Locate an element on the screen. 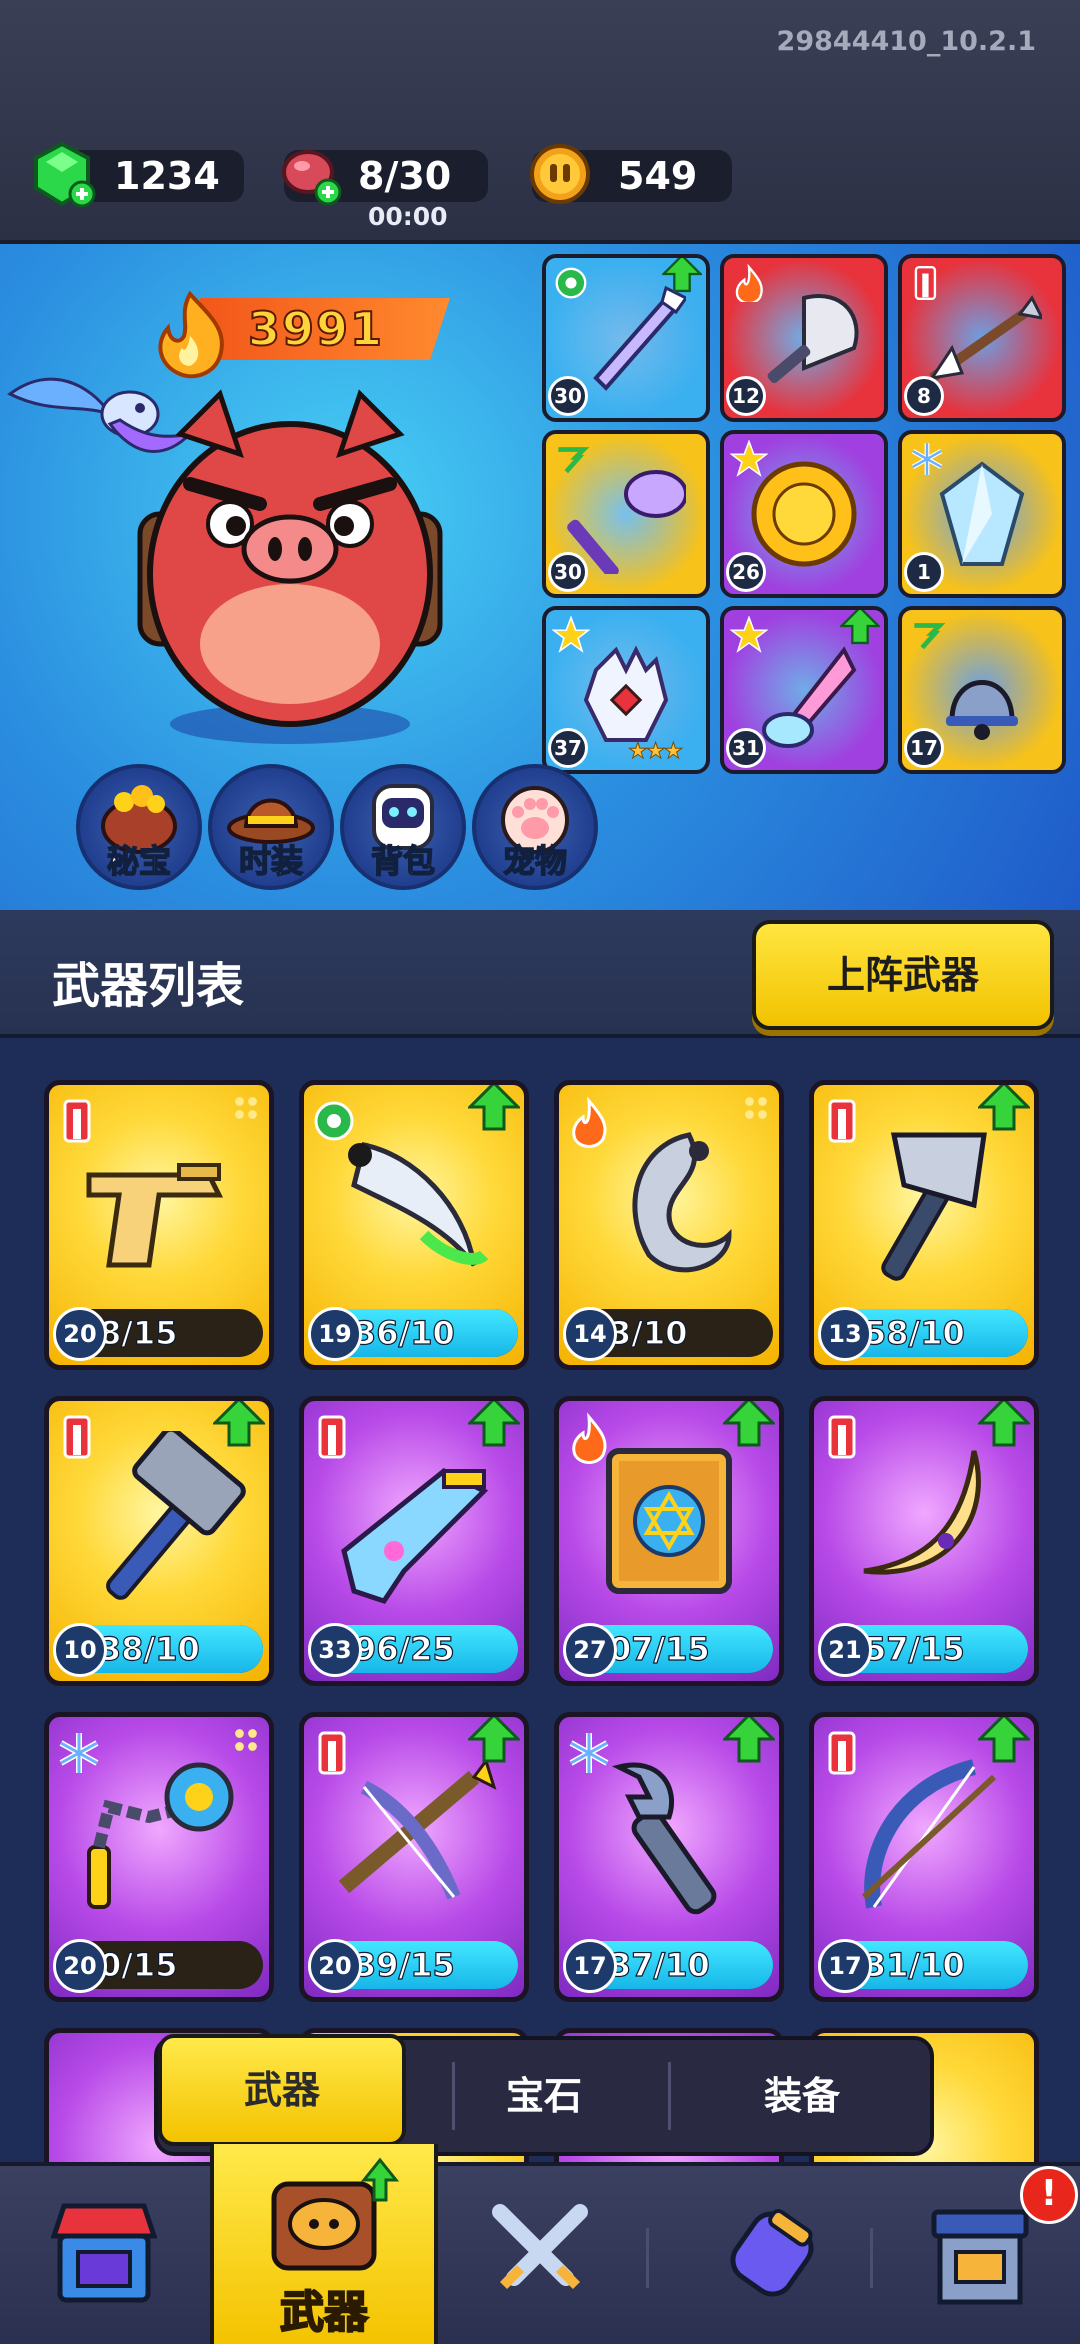 This screenshot has height=2344, width=1080. bottom-nav-weapon: 武器 is located at coordinates (324, 2244).